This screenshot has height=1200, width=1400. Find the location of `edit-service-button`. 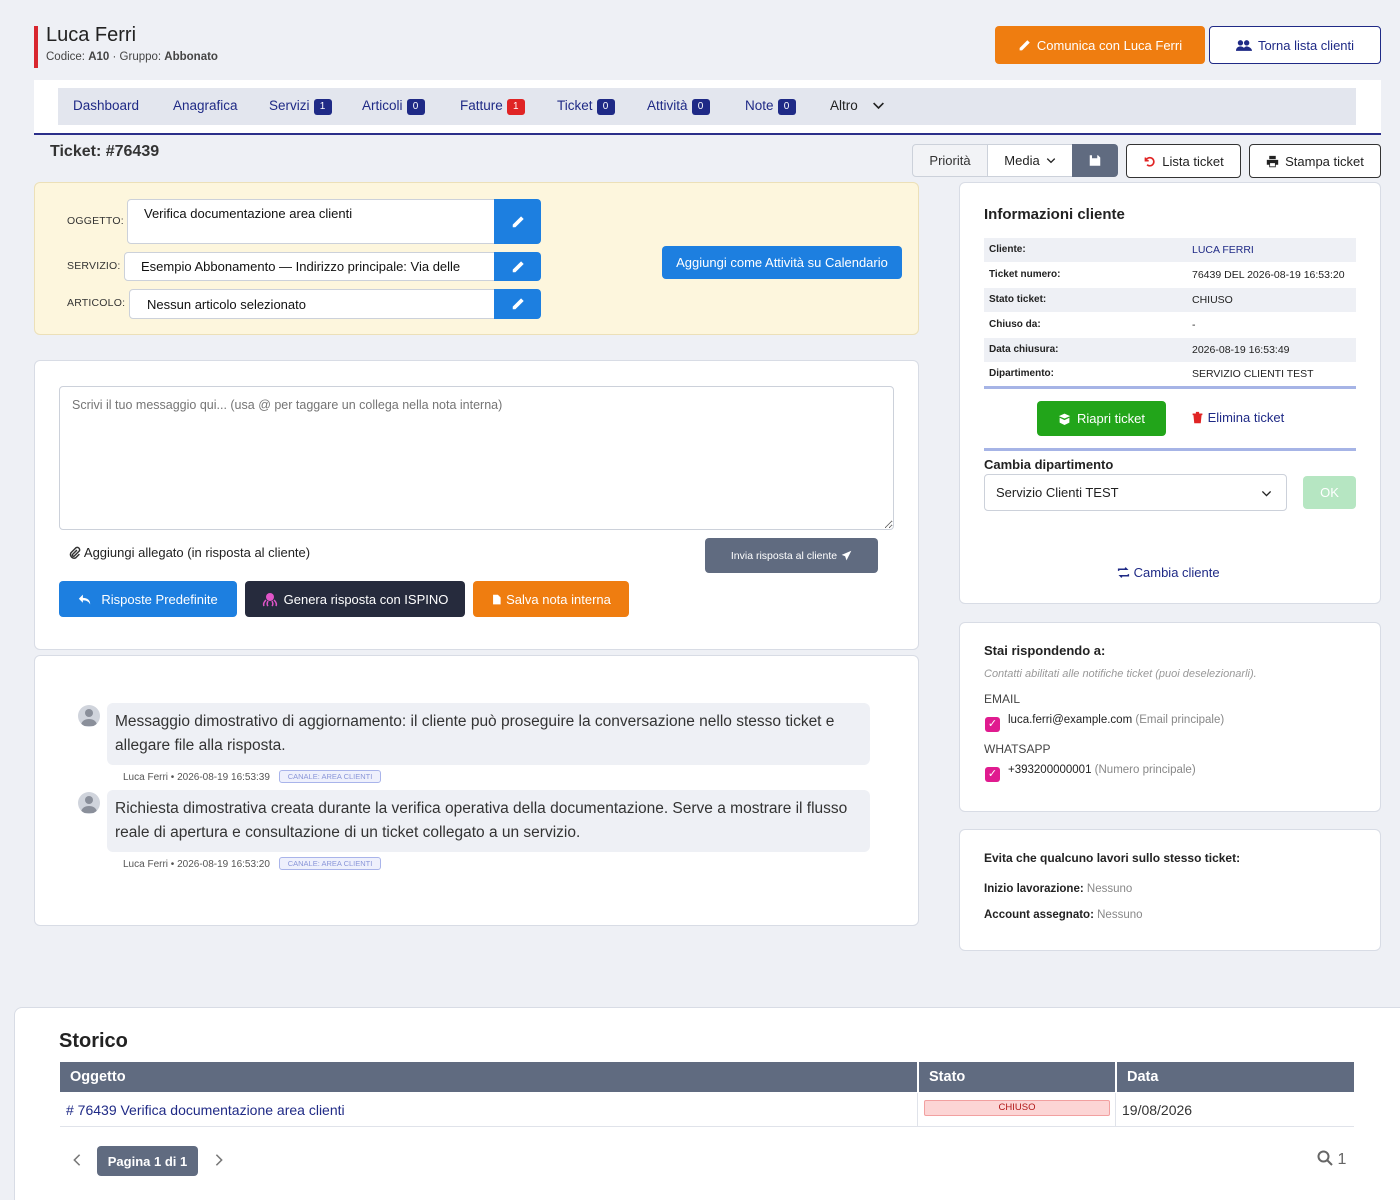

edit-service-button is located at coordinates (517, 266).